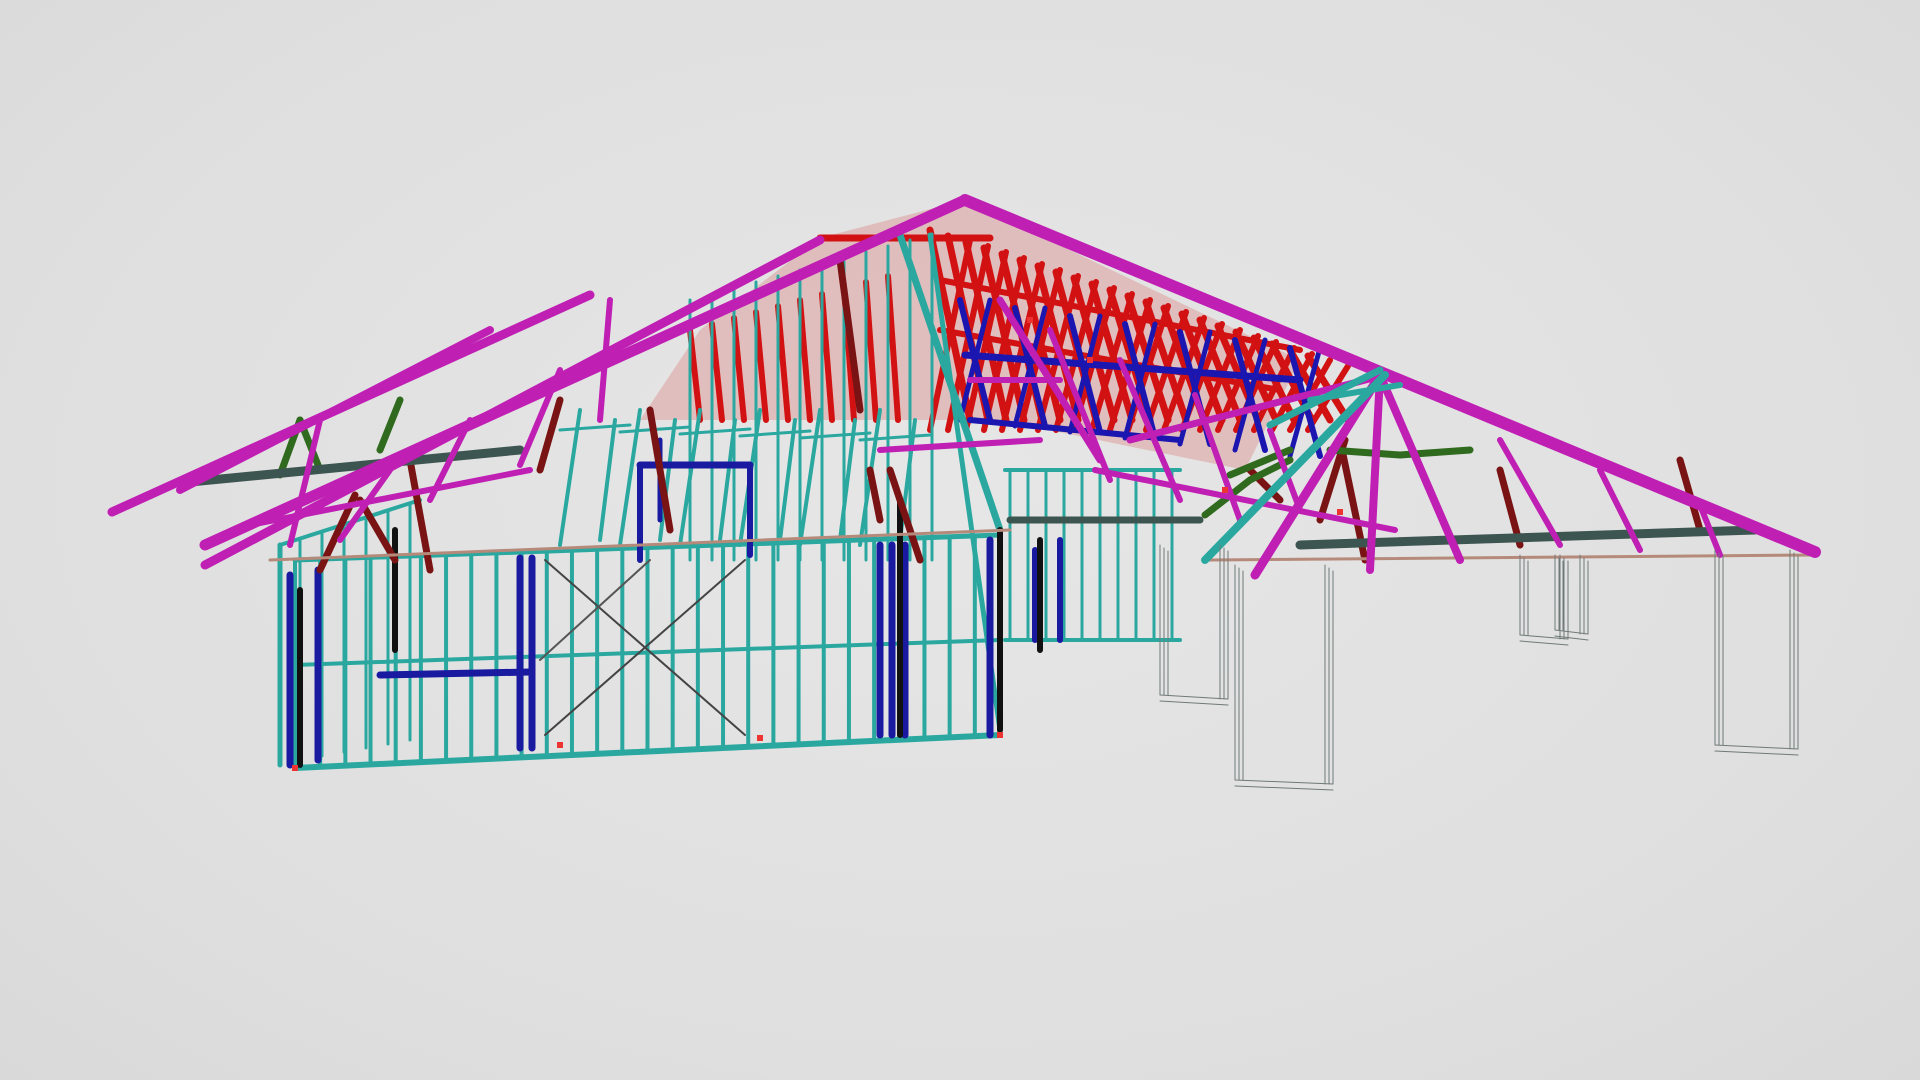 Image resolution: width=1920 pixels, height=1080 pixels. Describe the element at coordinates (595, 610) in the screenshot. I see `x-brace` at that location.